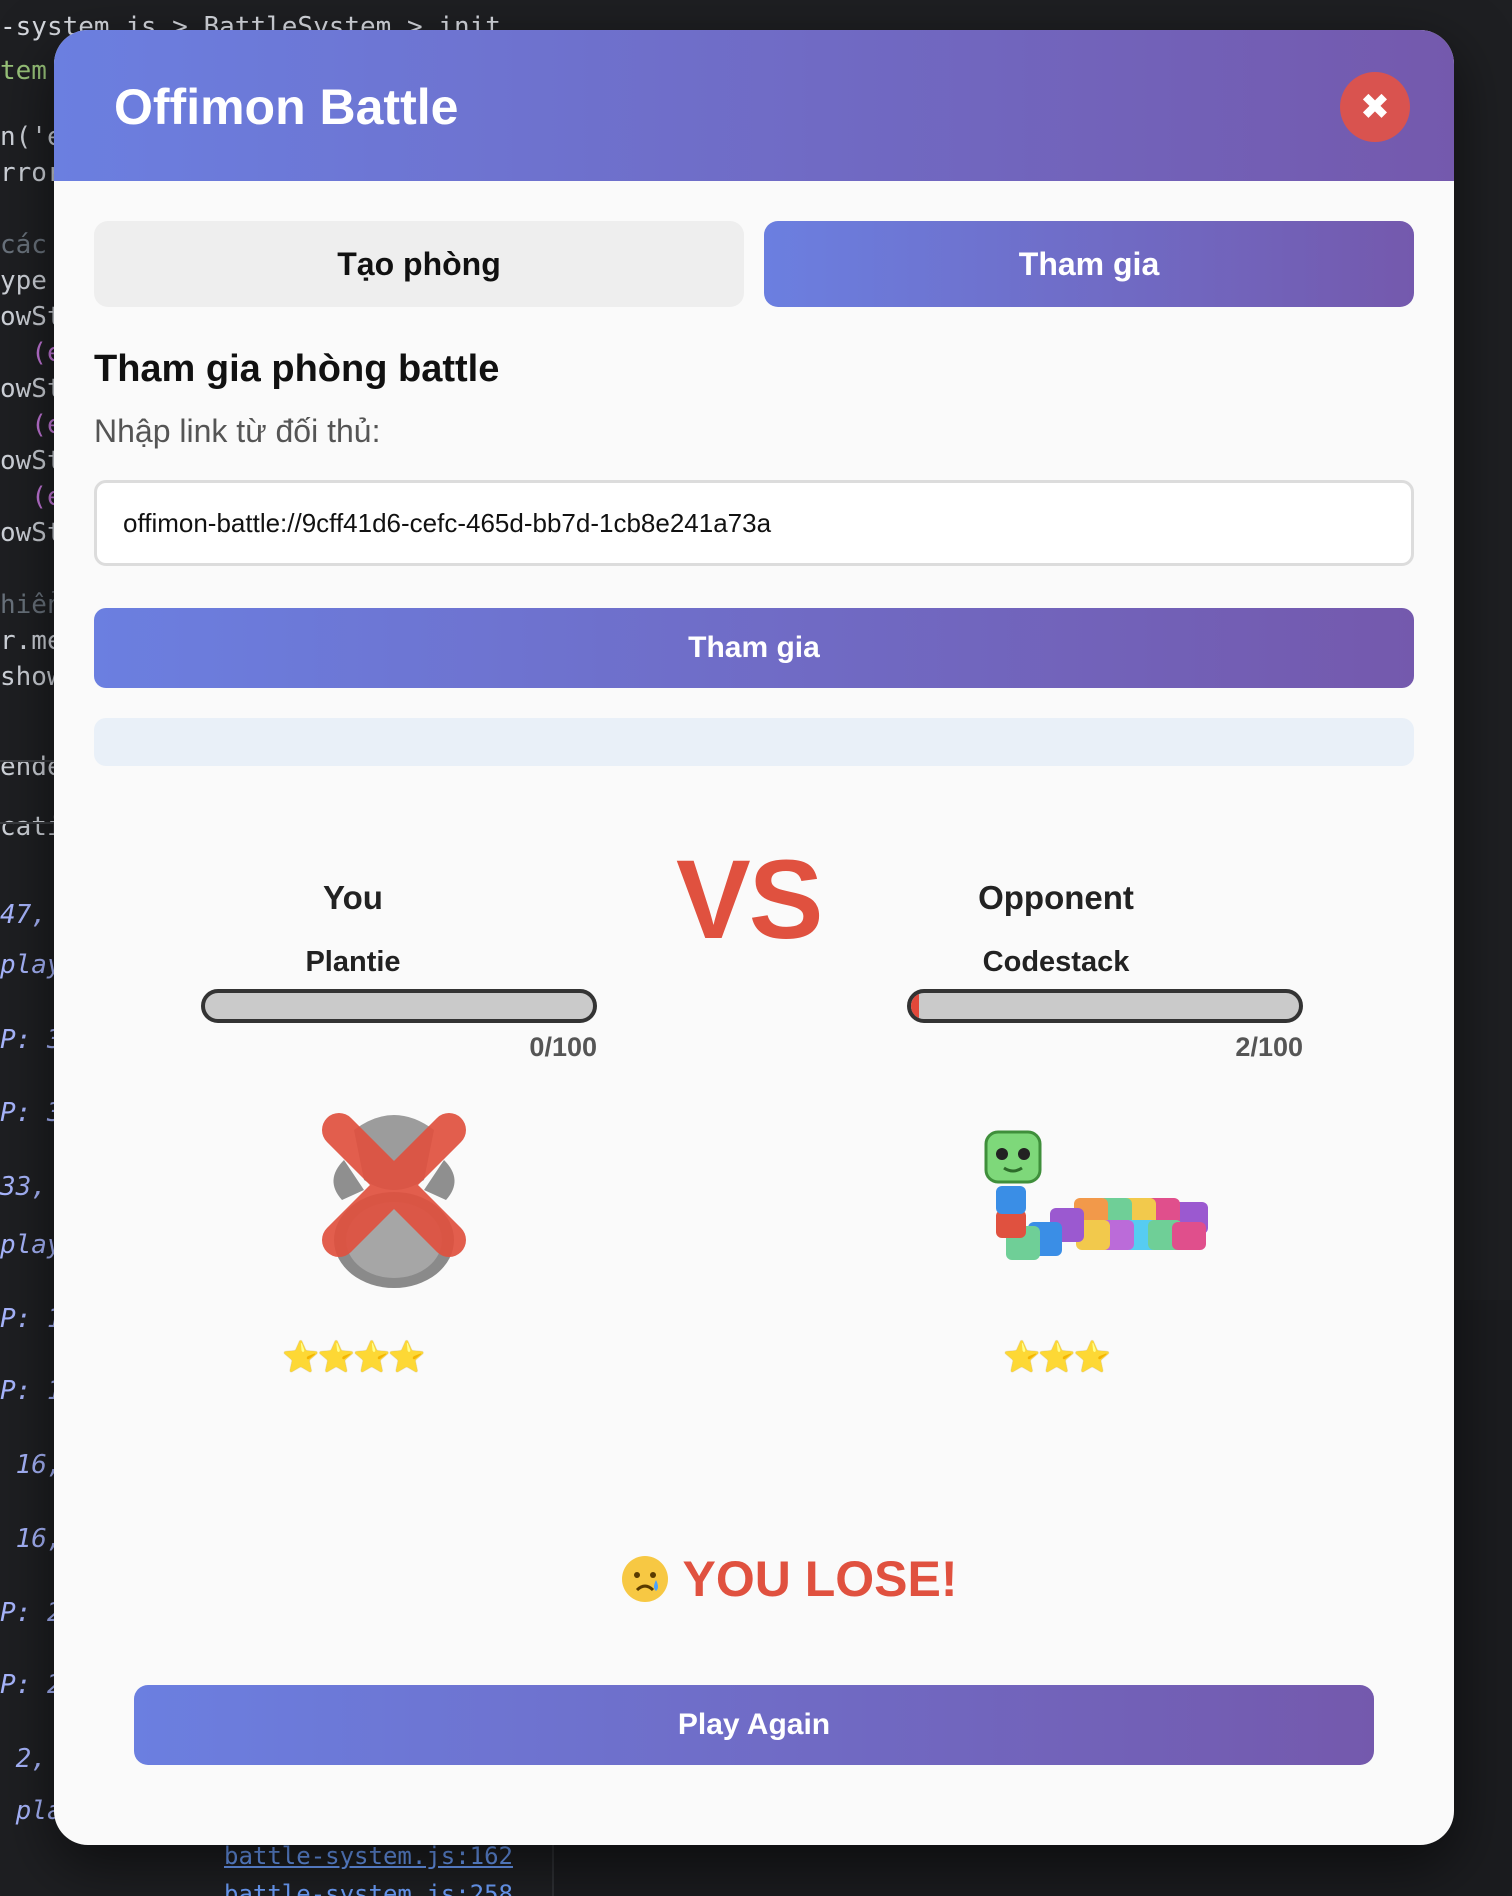 The height and width of the screenshot is (1896, 1512). I want to click on tab-create-room: Tạo phòng, so click(419, 264).